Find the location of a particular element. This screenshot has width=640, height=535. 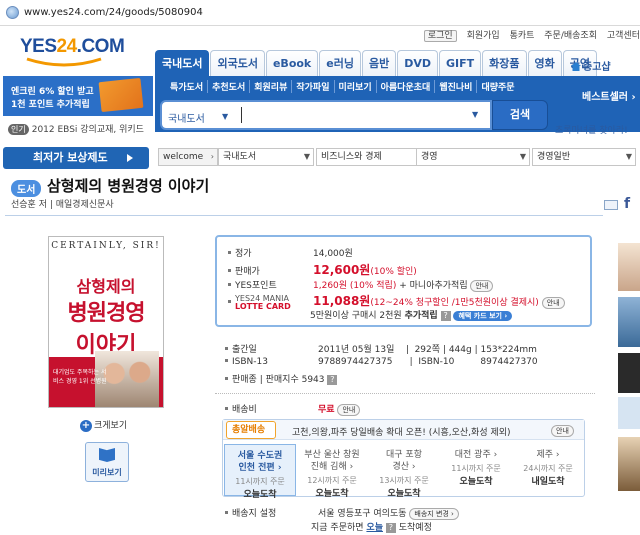

tab-domestic-books: 국내도서 is located at coordinates (182, 63).